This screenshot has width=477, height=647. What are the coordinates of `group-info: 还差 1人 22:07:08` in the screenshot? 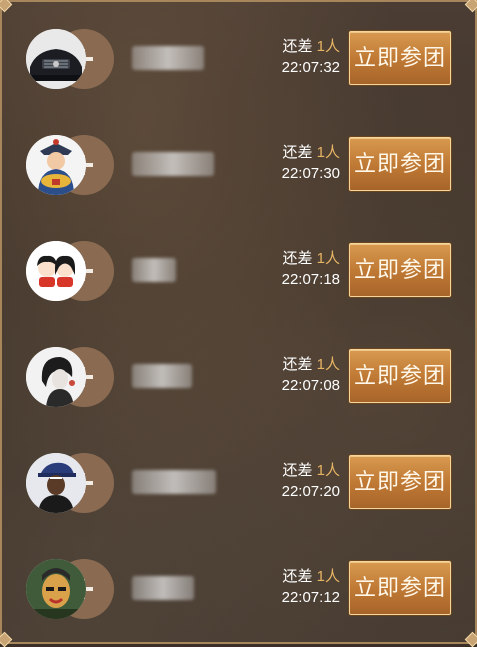 It's located at (311, 375).